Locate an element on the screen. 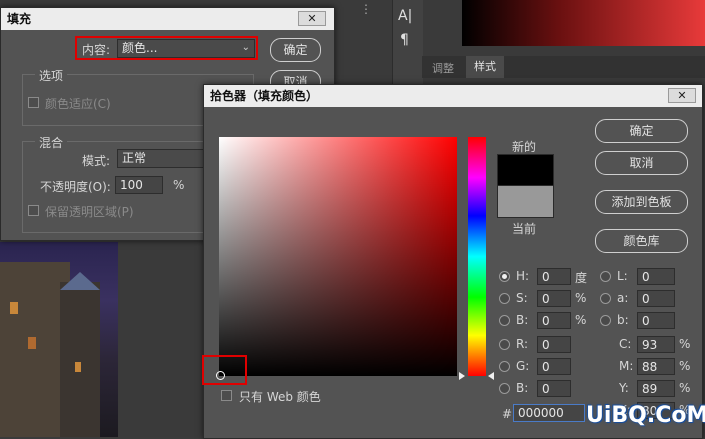  fill-dialog-title: 填充 is located at coordinates (19, 19).